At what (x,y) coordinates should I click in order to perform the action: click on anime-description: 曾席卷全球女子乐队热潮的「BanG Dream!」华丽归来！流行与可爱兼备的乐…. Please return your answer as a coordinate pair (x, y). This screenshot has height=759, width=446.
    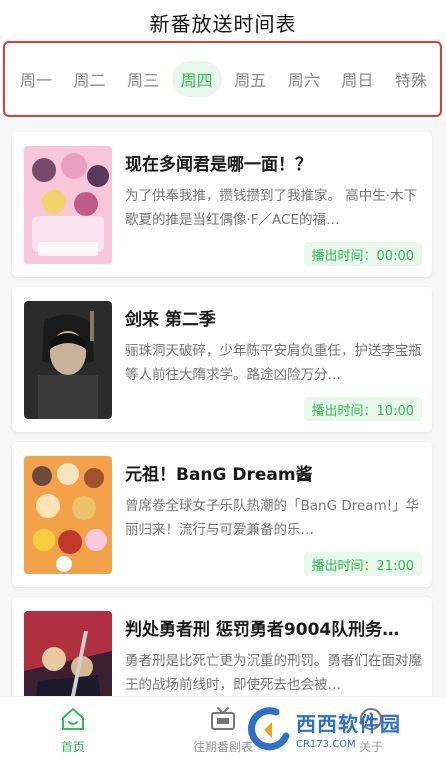
    Looking at the image, I should click on (272, 518).